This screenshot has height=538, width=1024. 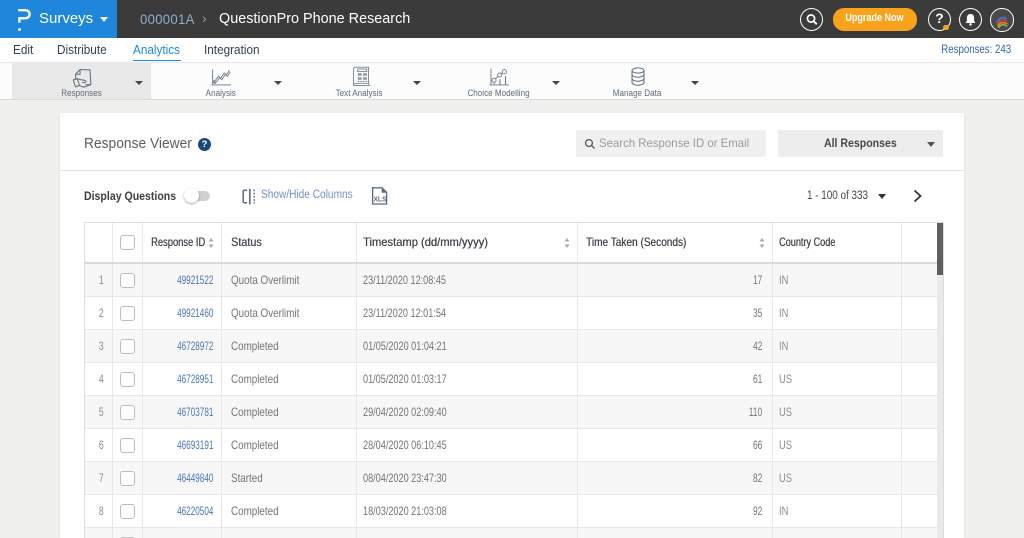 What do you see at coordinates (379, 199) in the screenshot?
I see `svg-text: XLS` at bounding box center [379, 199].